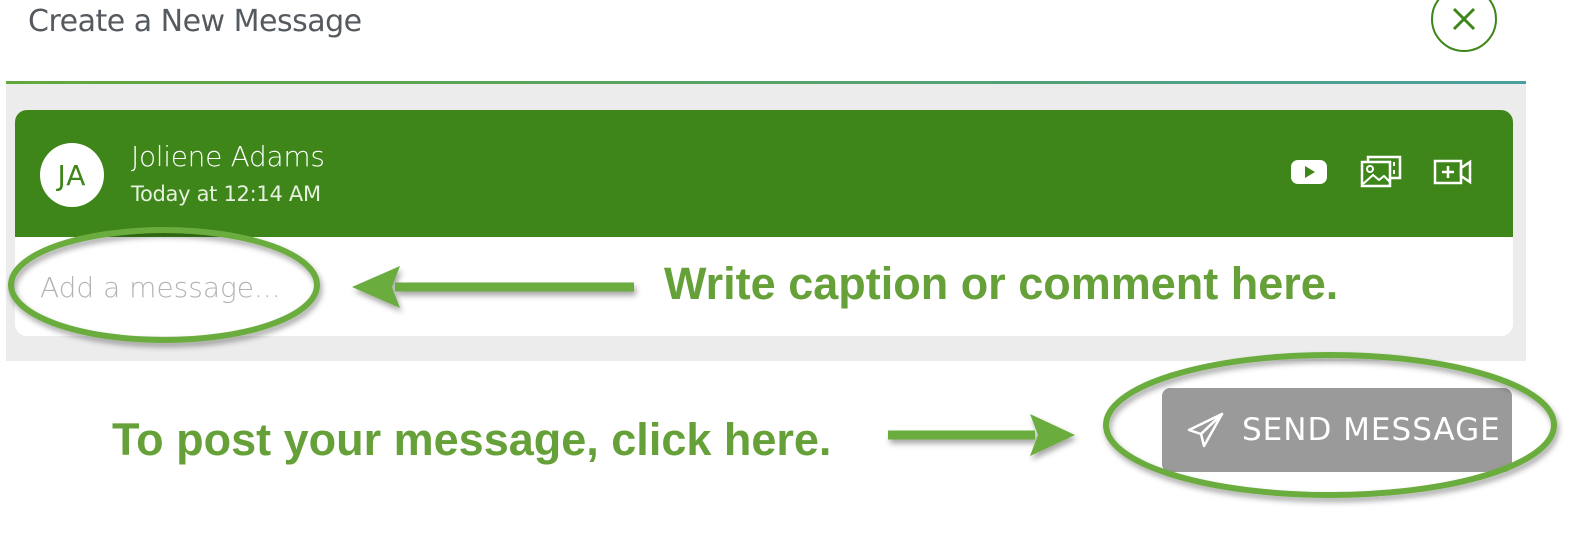 The height and width of the screenshot is (538, 1596). I want to click on dialog-title: Create a New Message, so click(195, 21).